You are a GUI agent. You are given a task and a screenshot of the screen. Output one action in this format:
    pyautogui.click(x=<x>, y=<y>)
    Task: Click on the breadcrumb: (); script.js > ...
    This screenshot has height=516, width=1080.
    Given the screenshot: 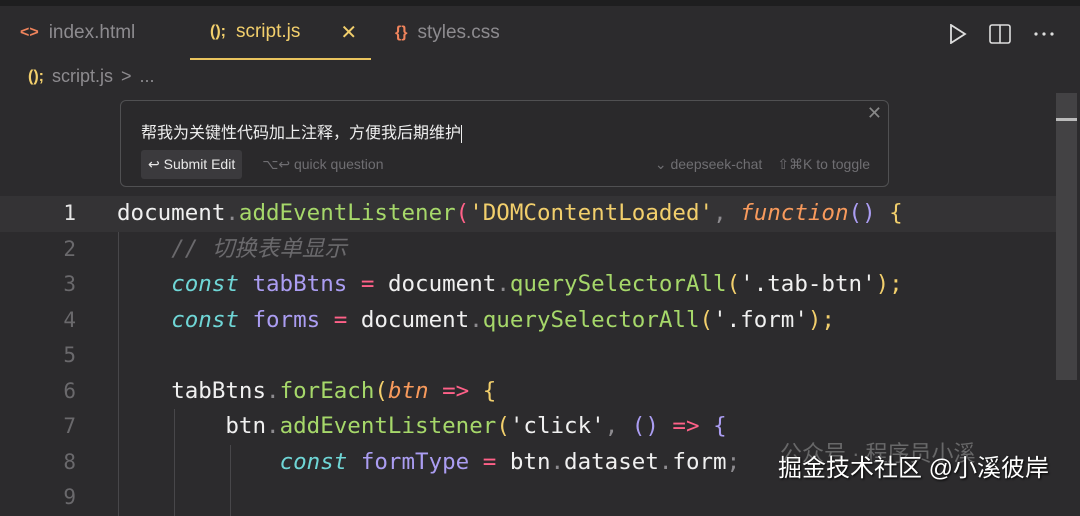 What is the action you would take?
    pyautogui.click(x=91, y=76)
    